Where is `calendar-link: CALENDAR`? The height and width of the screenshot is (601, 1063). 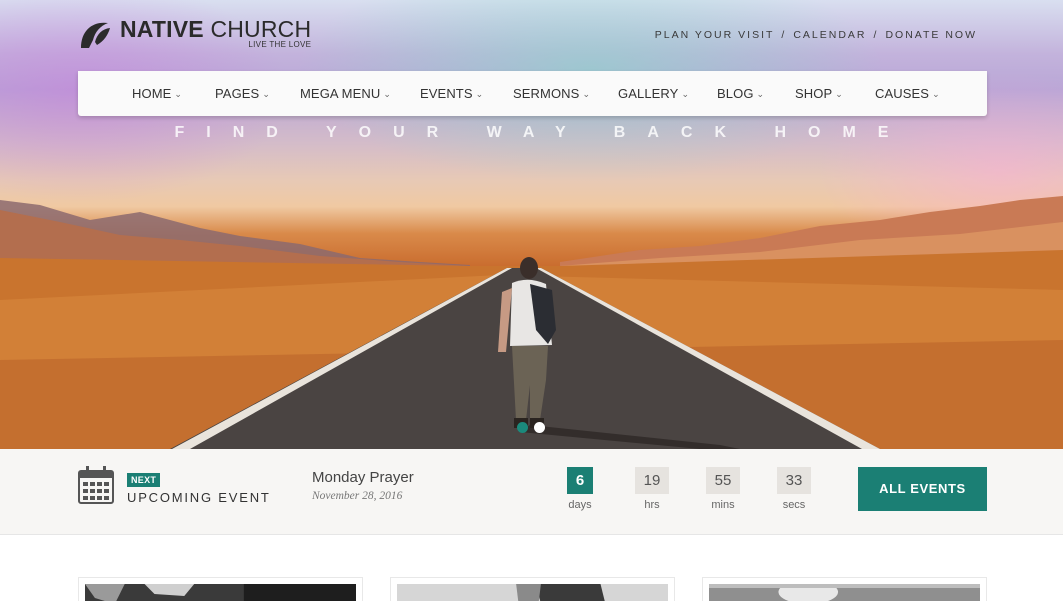
calendar-link: CALENDAR is located at coordinates (829, 35).